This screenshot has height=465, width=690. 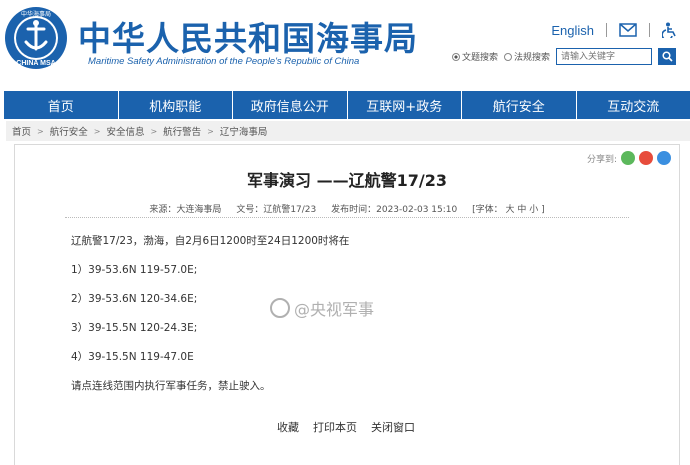 I want to click on paragraph: 1）39-53.6N 119-57.0E;, so click(x=134, y=270).